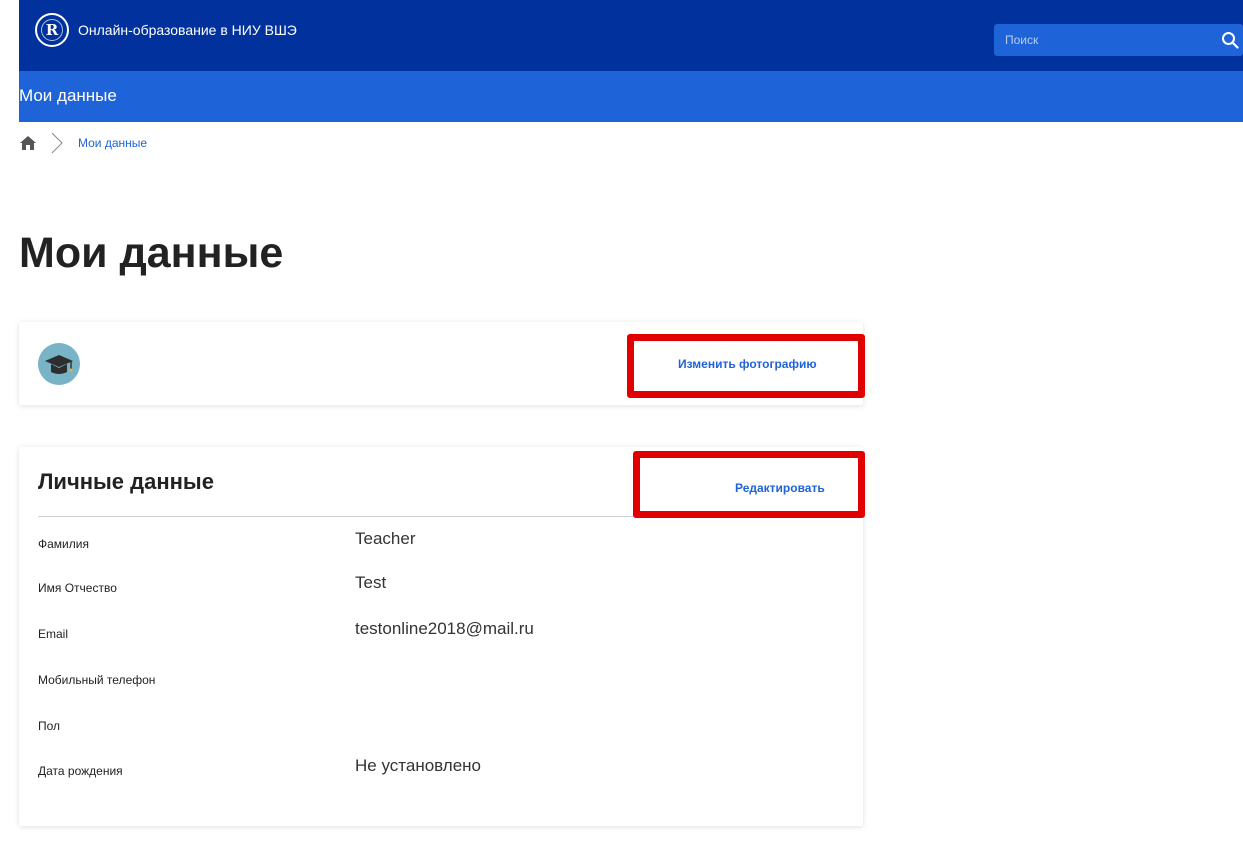 Image resolution: width=1243 pixels, height=857 pixels. I want to click on site-title: Онлайн-образование в НИУ ВШЭ, so click(187, 30).